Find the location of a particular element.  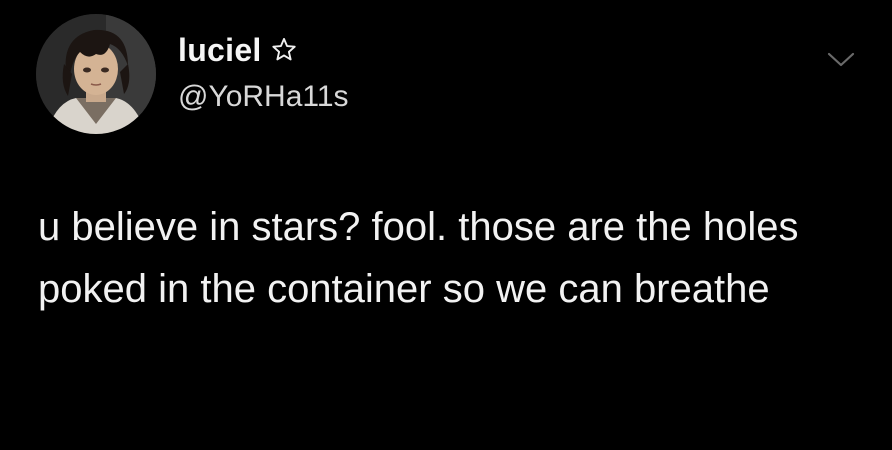

star-outline-icon is located at coordinates (284, 50).